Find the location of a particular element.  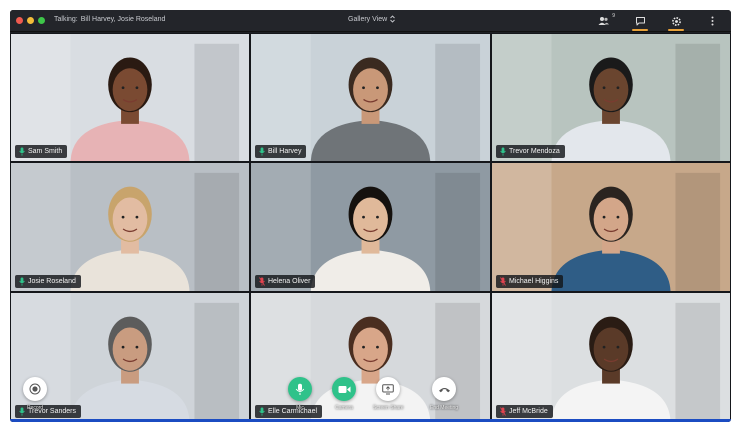

close-window-button is located at coordinates (19, 20).